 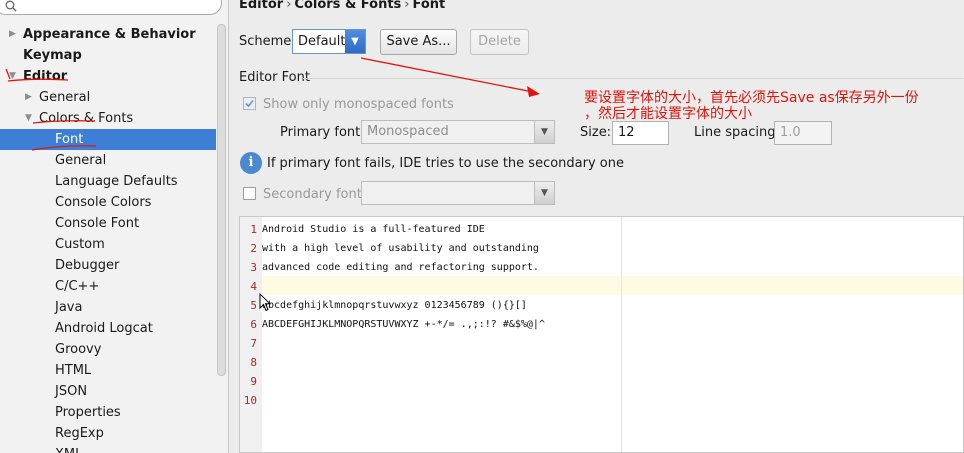 I want to click on tree-item-label: Appearance & Behavior, so click(x=109, y=34).